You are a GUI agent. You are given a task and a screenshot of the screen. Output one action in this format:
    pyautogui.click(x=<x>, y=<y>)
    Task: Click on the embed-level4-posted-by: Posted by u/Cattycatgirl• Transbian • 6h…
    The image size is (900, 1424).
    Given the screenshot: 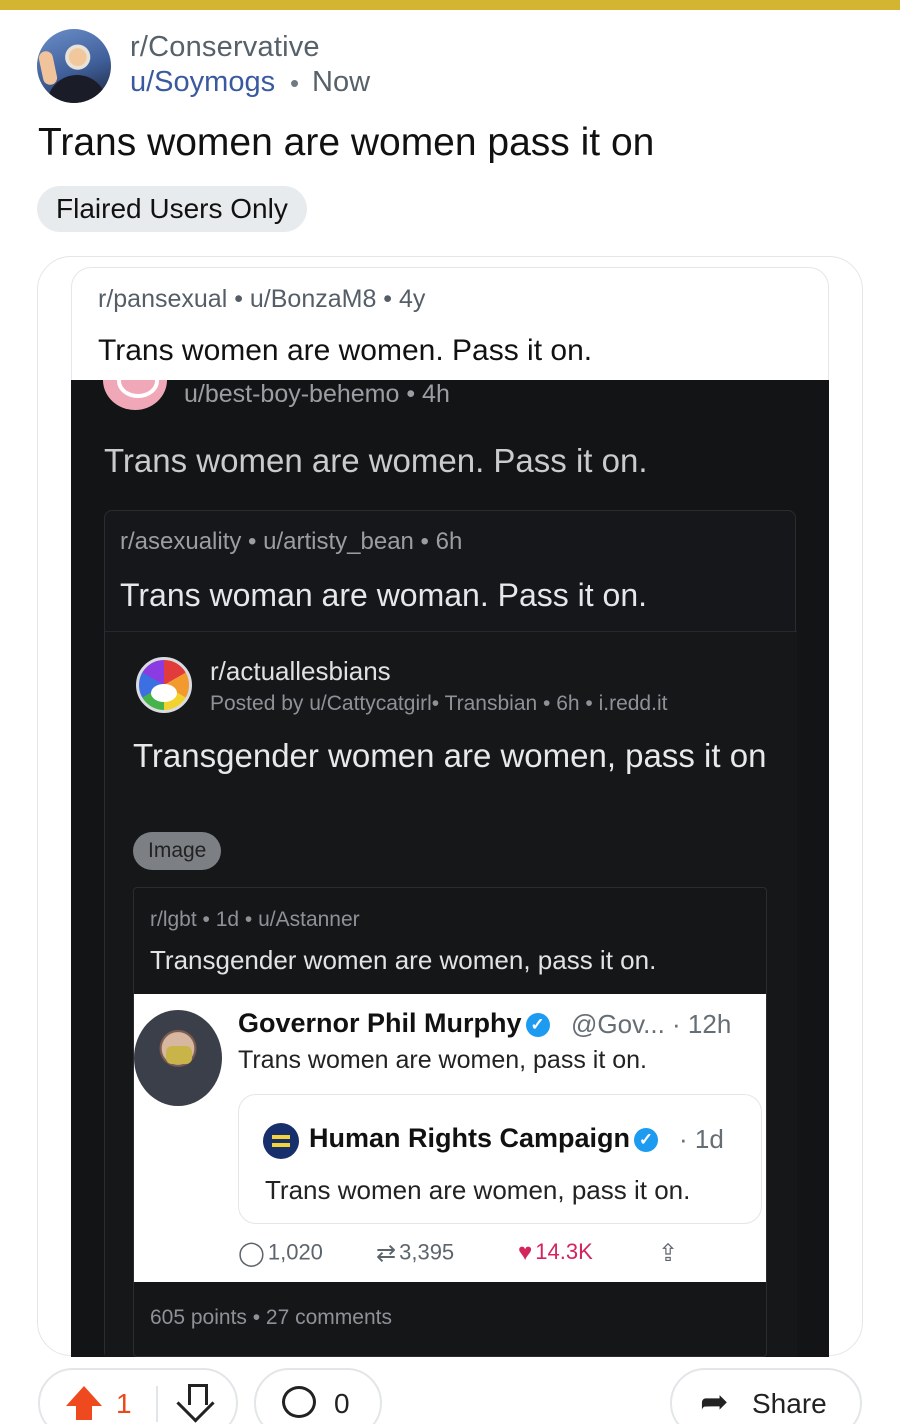 What is the action you would take?
    pyautogui.click(x=439, y=703)
    